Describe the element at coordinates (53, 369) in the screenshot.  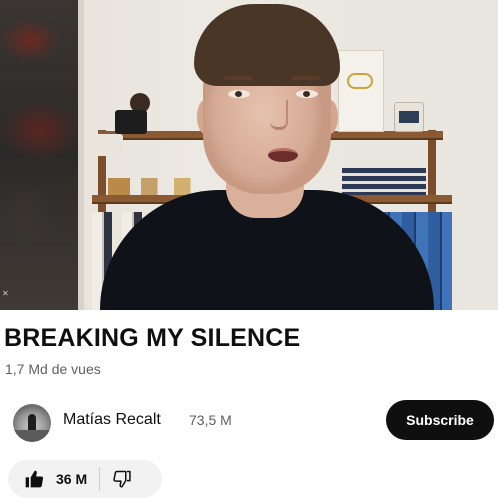
I see `view-count: 1,7 Md de vues` at that location.